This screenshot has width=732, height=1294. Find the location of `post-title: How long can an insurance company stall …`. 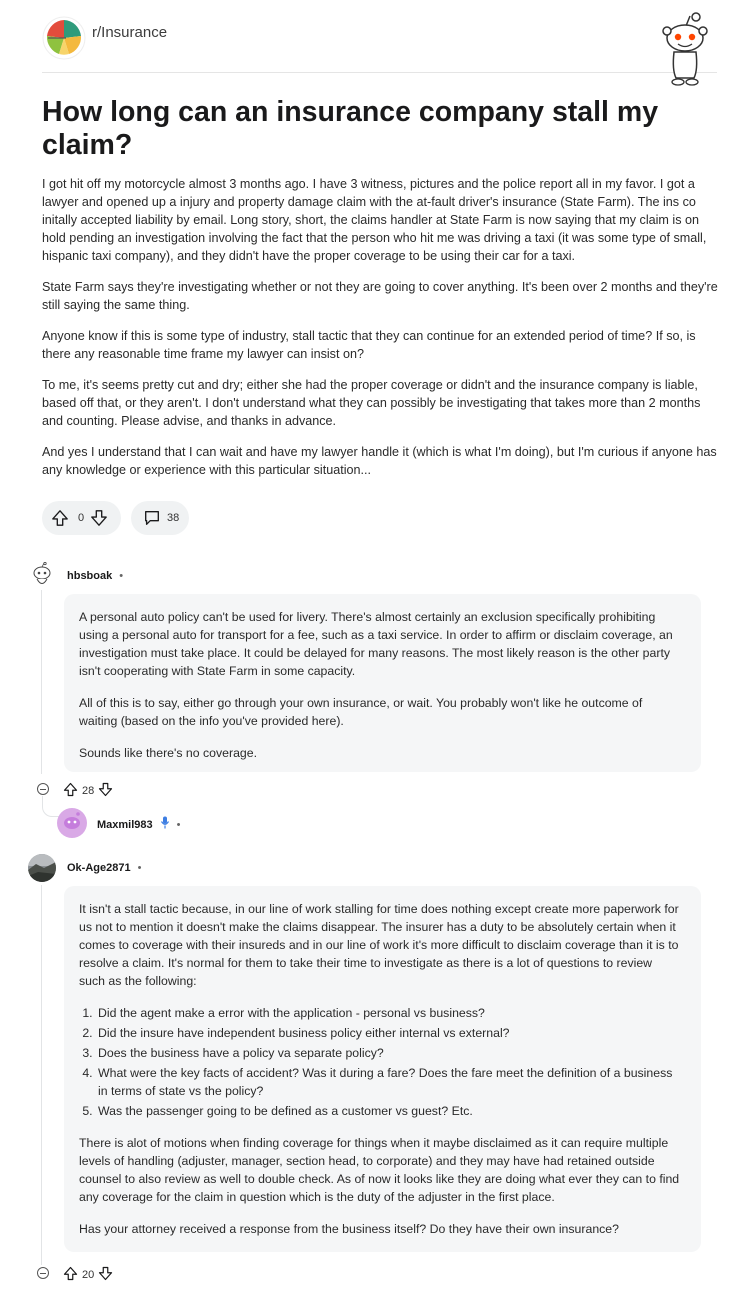

post-title: How long can an insurance company stall … is located at coordinates (350, 128).